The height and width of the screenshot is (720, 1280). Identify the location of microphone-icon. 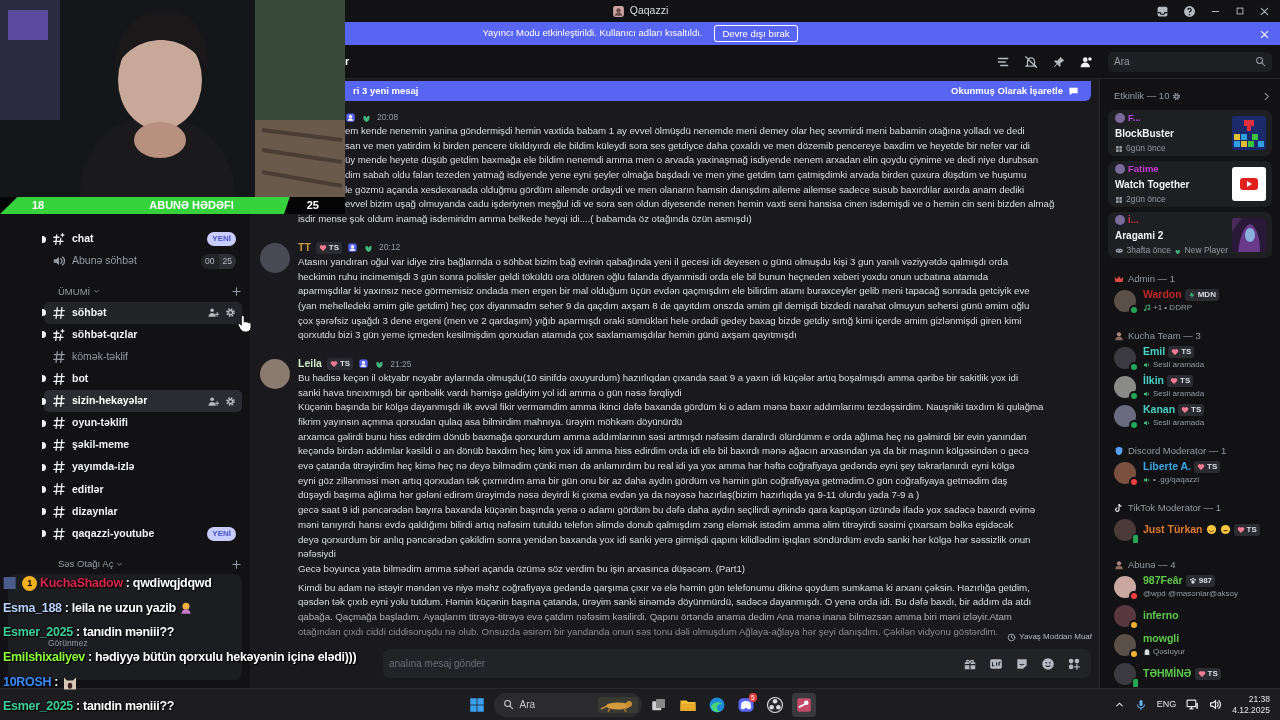
(1140, 704).